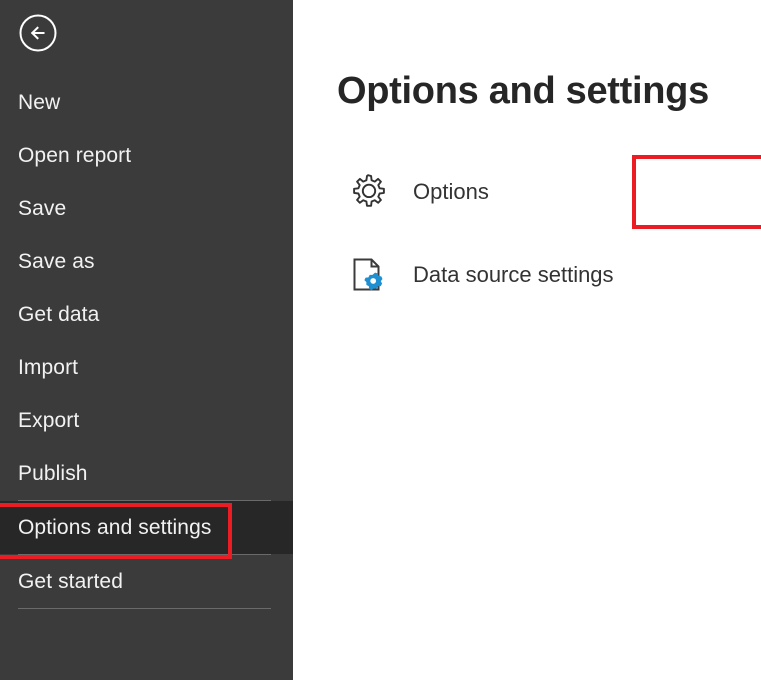  What do you see at coordinates (56, 261) in the screenshot?
I see `sidebar-item-label: Save as` at bounding box center [56, 261].